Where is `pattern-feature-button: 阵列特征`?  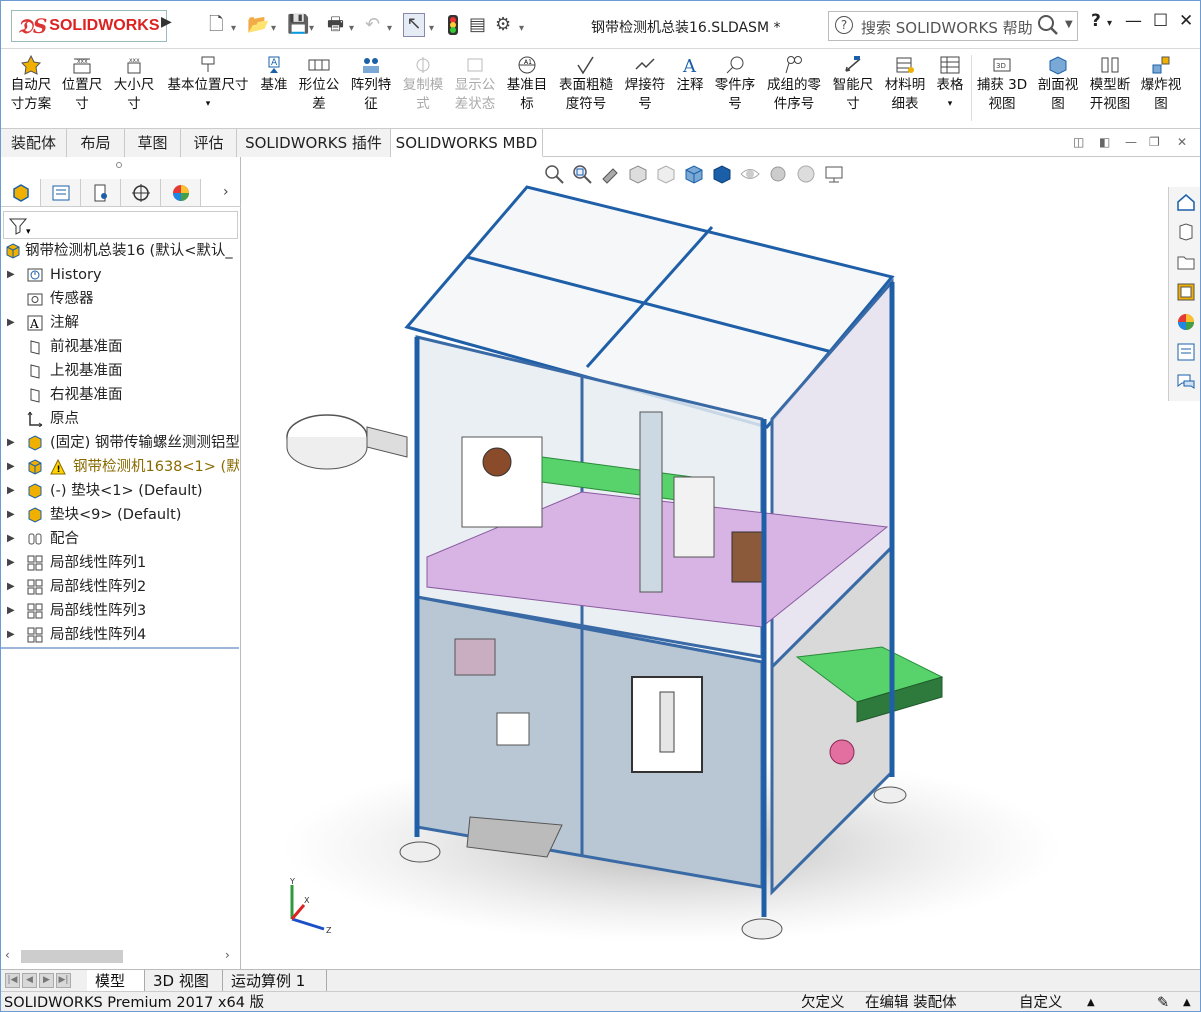 pattern-feature-button: 阵列特征 is located at coordinates (371, 84).